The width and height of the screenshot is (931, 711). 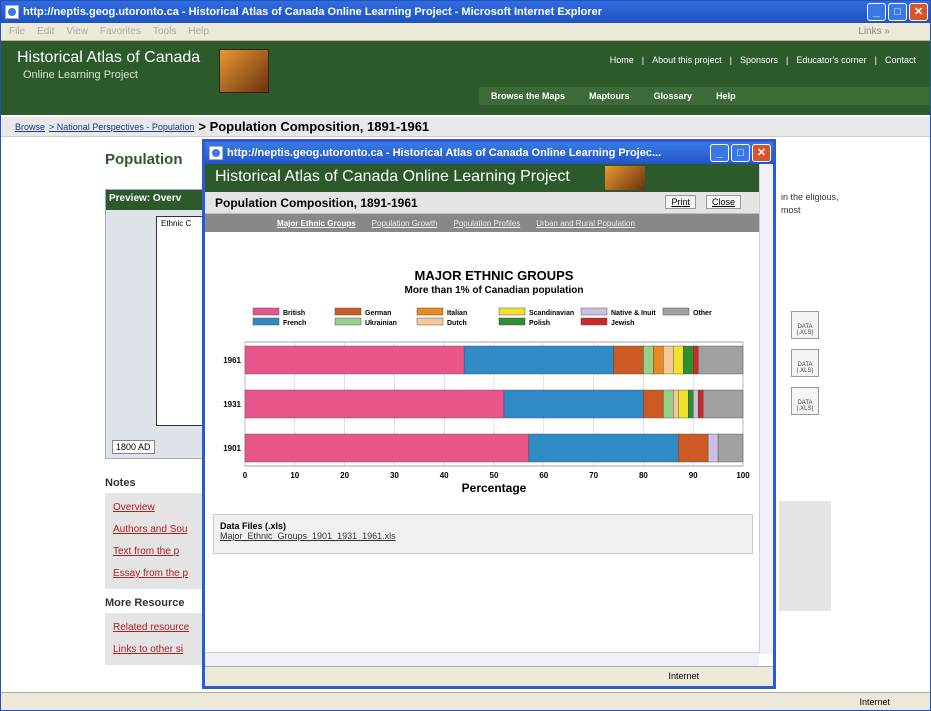 What do you see at coordinates (120, 31) in the screenshot?
I see `menu-favorites: Favorites` at bounding box center [120, 31].